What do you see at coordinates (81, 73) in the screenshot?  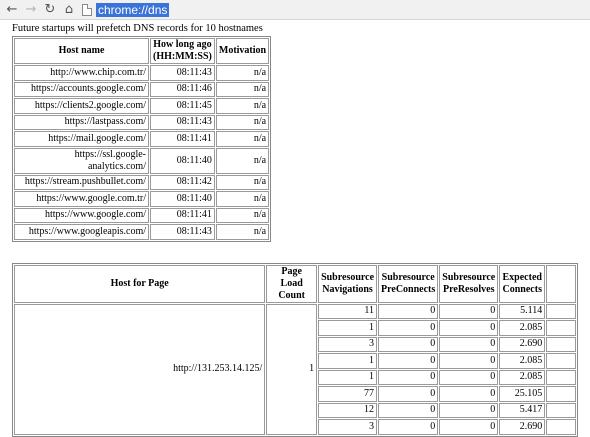 I see `host-name-cell: http://www.chip.com.tr/` at bounding box center [81, 73].